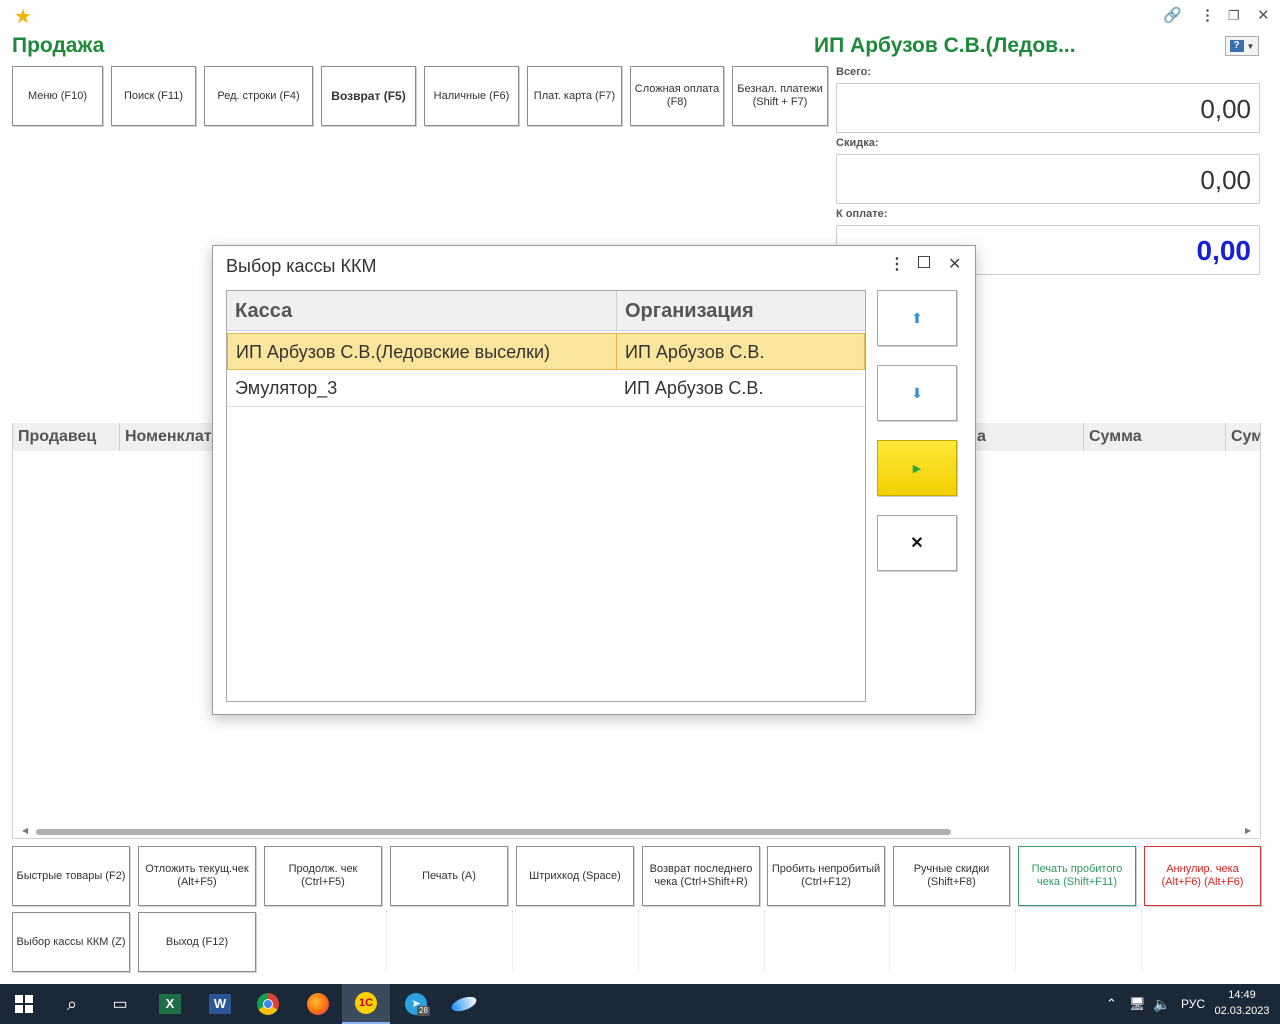  I want to click on cell-kassa: Эмулятор_3, so click(286, 388).